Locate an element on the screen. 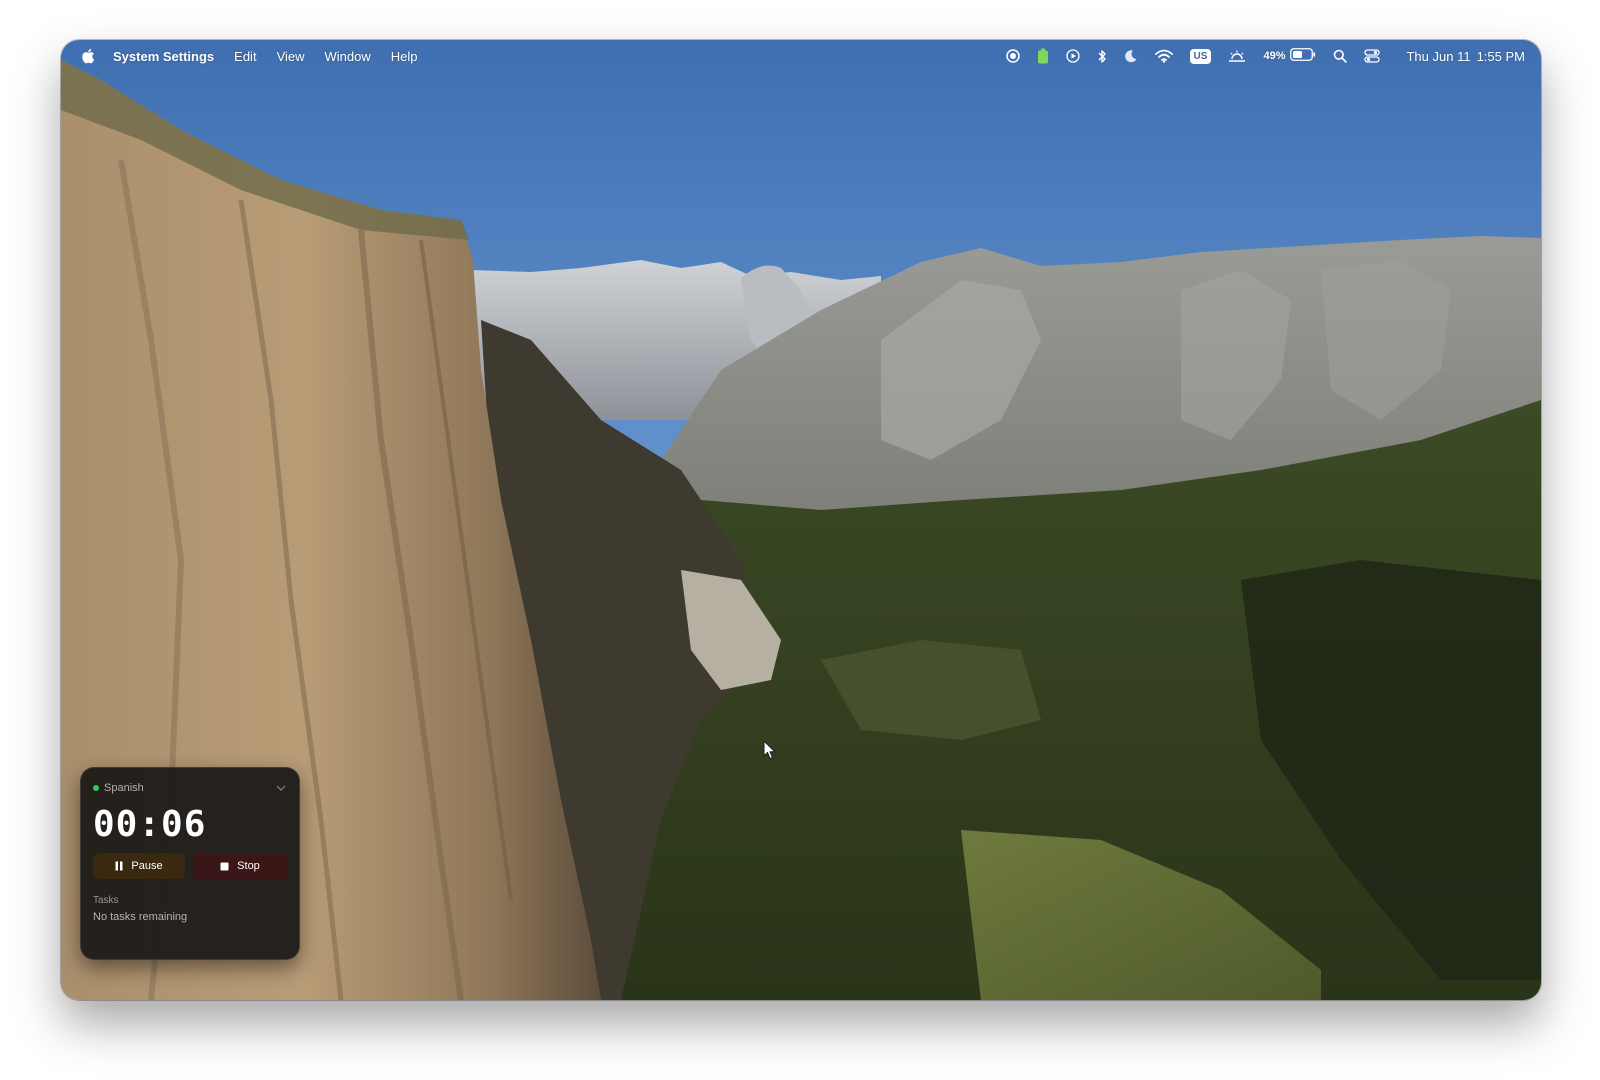  stop-button-label: Stop is located at coordinates (248, 866).